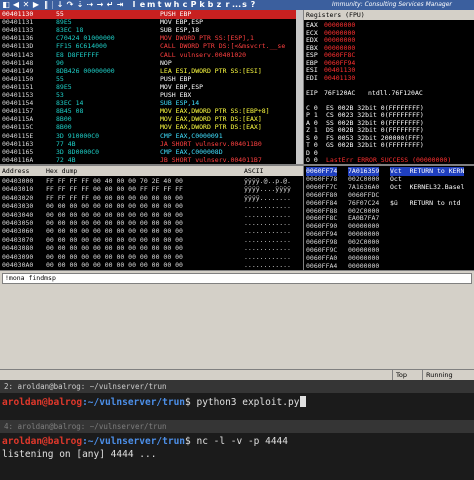 This screenshot has width=474, height=480. Describe the element at coordinates (219, 5) in the screenshot. I see `toolbar-letter-button: z` at that location.